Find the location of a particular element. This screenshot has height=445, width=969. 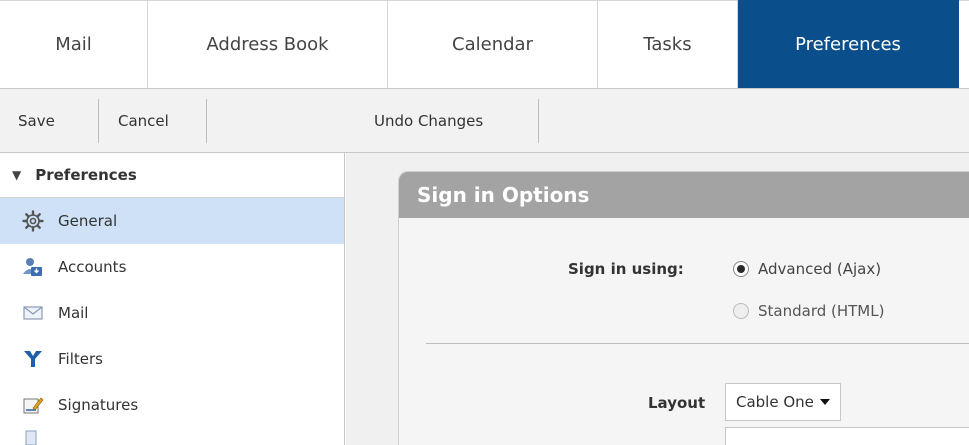

sidebar-item-filters: Filters is located at coordinates (172, 359).